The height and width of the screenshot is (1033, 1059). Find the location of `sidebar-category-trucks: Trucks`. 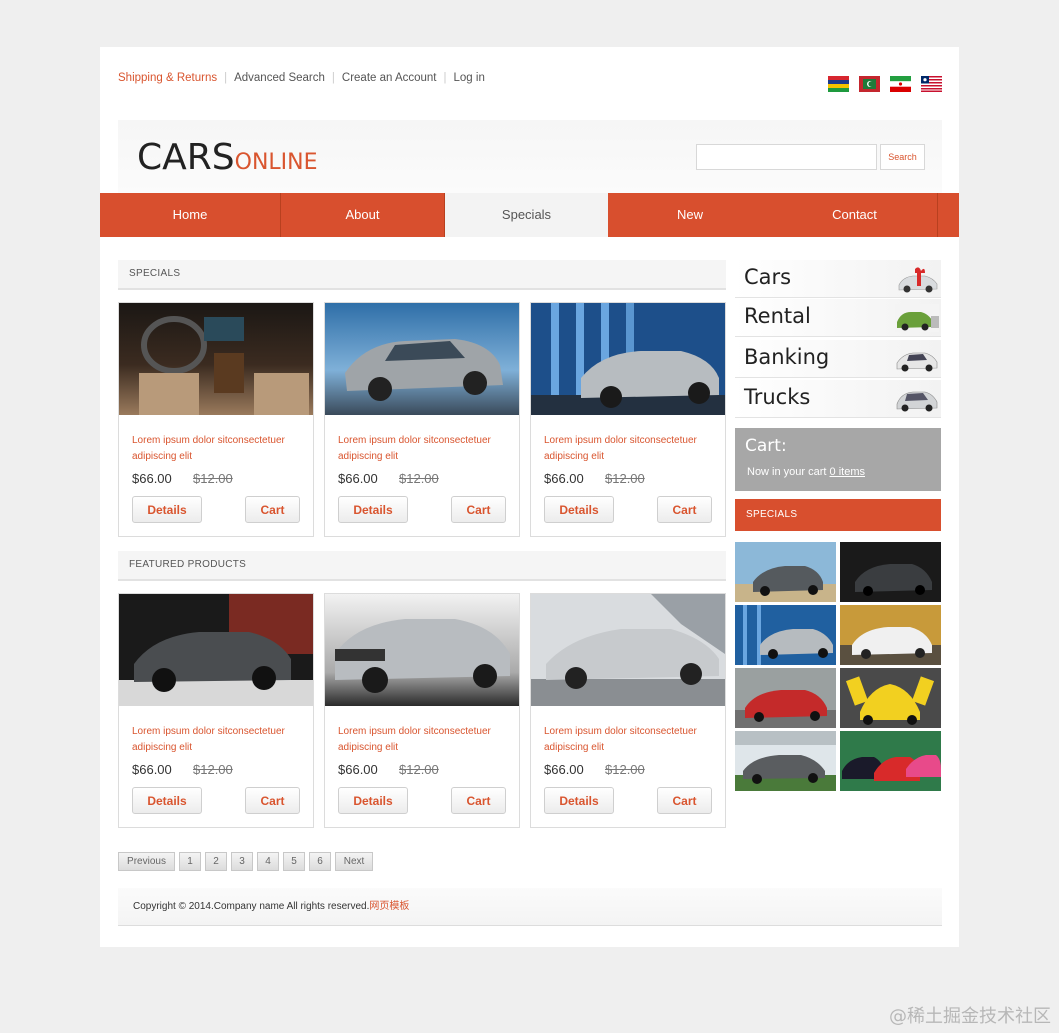

sidebar-category-trucks: Trucks is located at coordinates (838, 399).